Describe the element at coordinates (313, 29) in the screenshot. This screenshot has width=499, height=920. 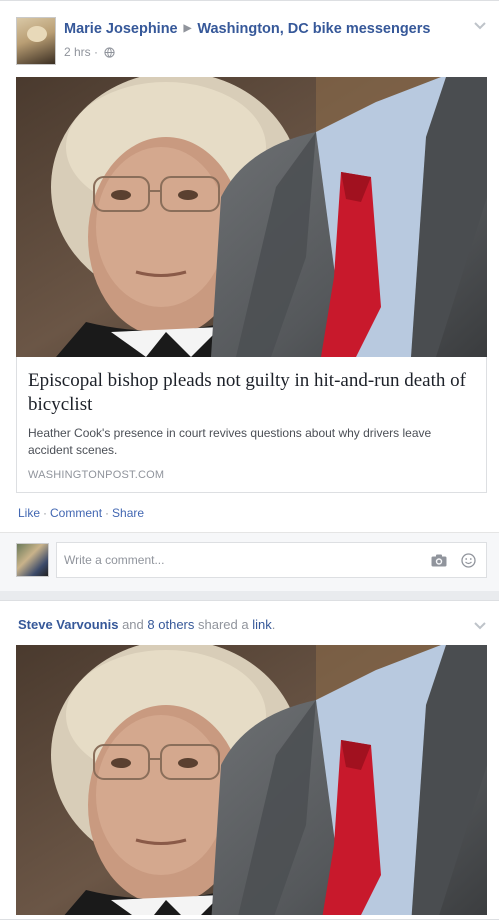
I see `group-name: Washington, DC bike messengers` at that location.